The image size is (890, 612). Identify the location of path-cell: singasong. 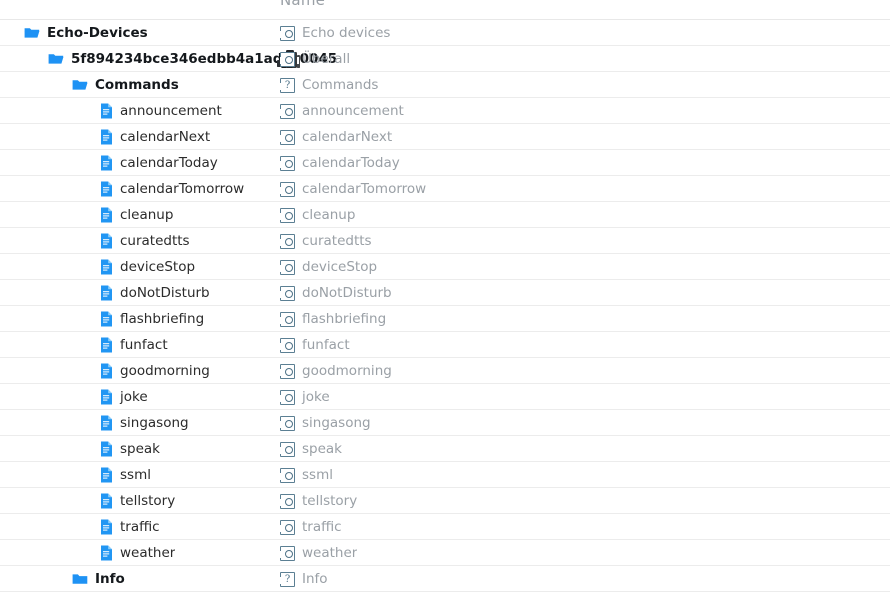
(144, 423).